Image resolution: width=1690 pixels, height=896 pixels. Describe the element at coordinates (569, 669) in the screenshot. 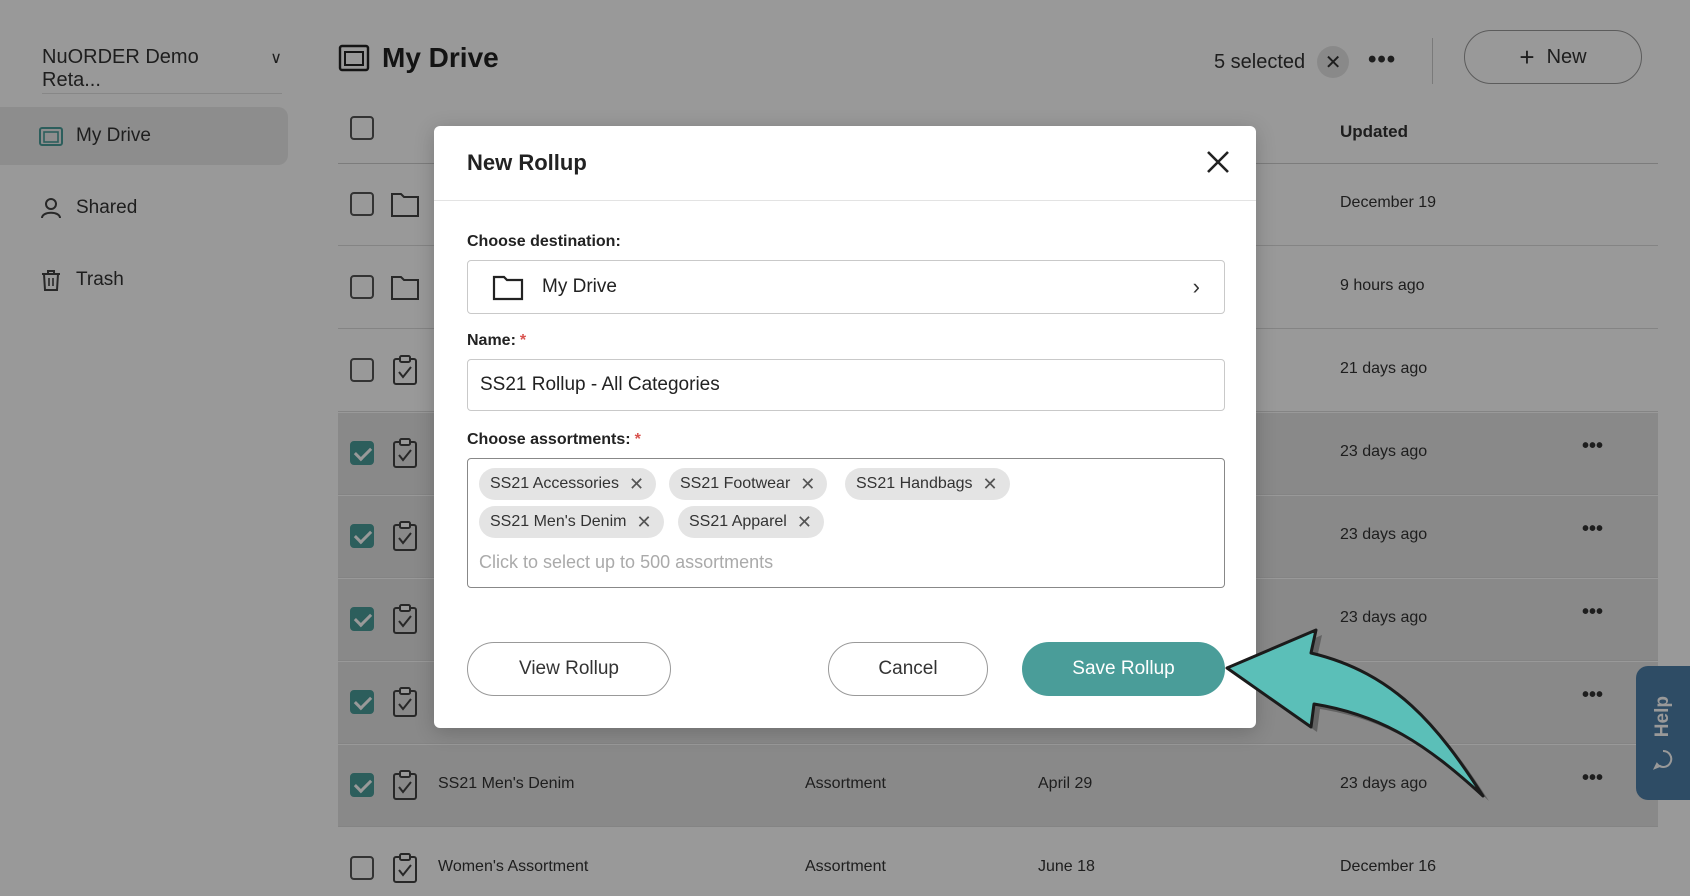

I see `view-rollup-button: View Rollup` at that location.